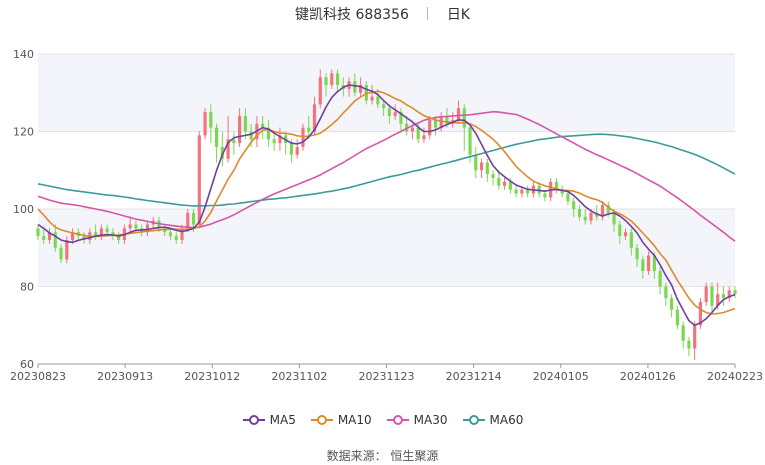 This screenshot has height=465, width=765. Describe the element at coordinates (269, 420) in the screenshot. I see `legend-item-ma5: MA5` at that location.